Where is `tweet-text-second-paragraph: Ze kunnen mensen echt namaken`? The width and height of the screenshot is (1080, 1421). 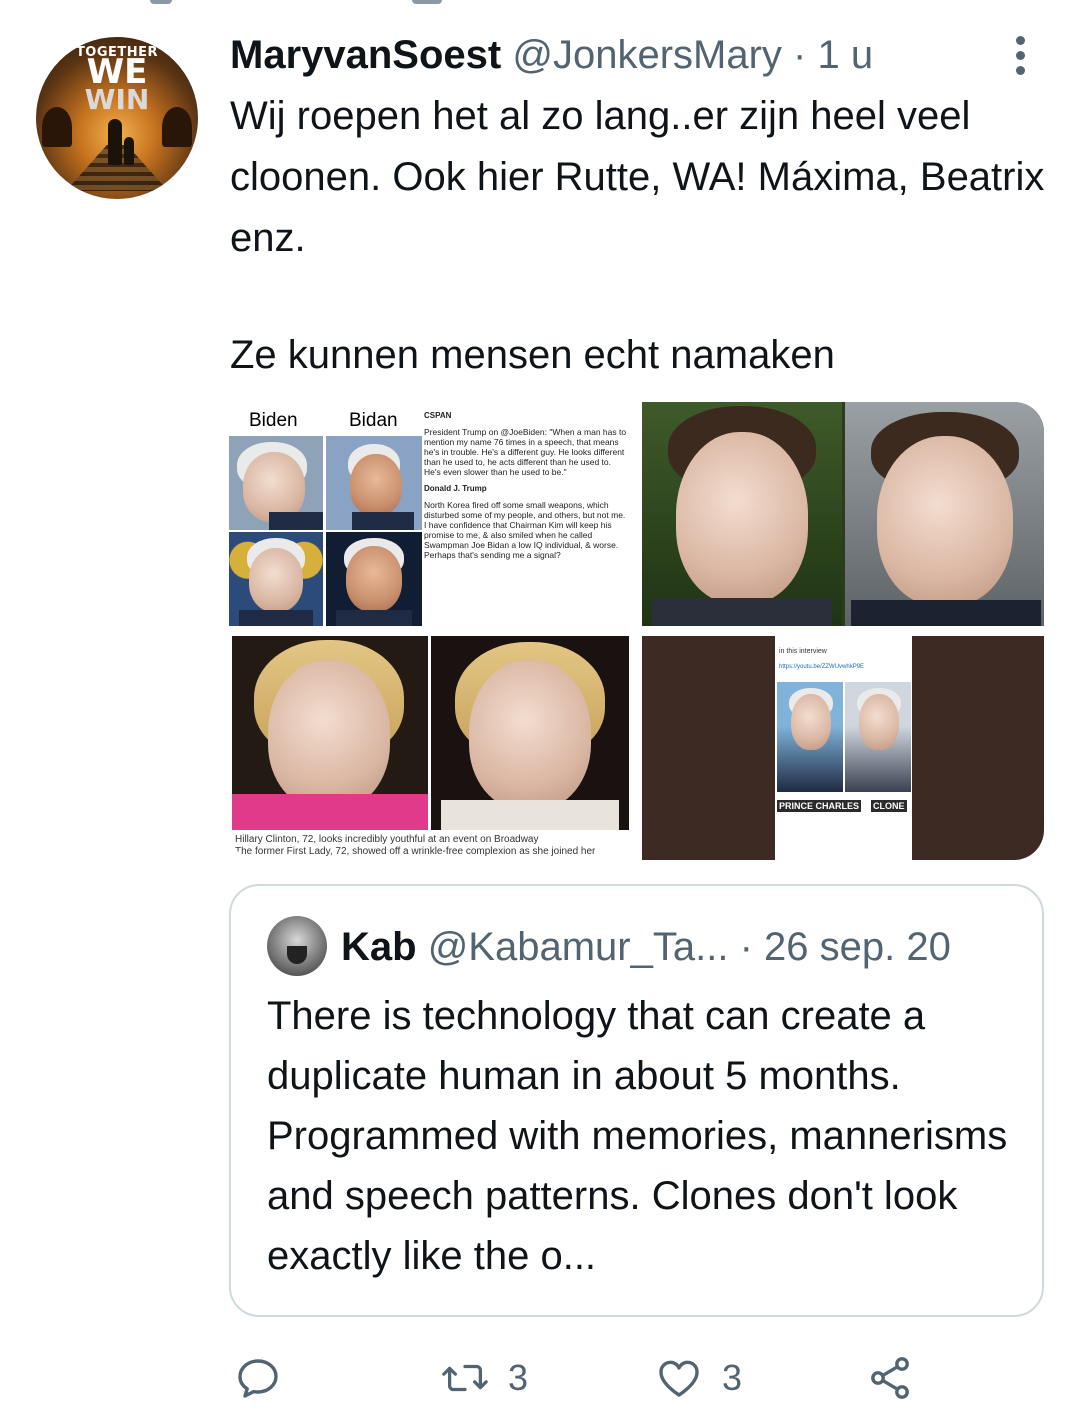 tweet-text-second-paragraph: Ze kunnen mensen echt namaken is located at coordinates (532, 355).